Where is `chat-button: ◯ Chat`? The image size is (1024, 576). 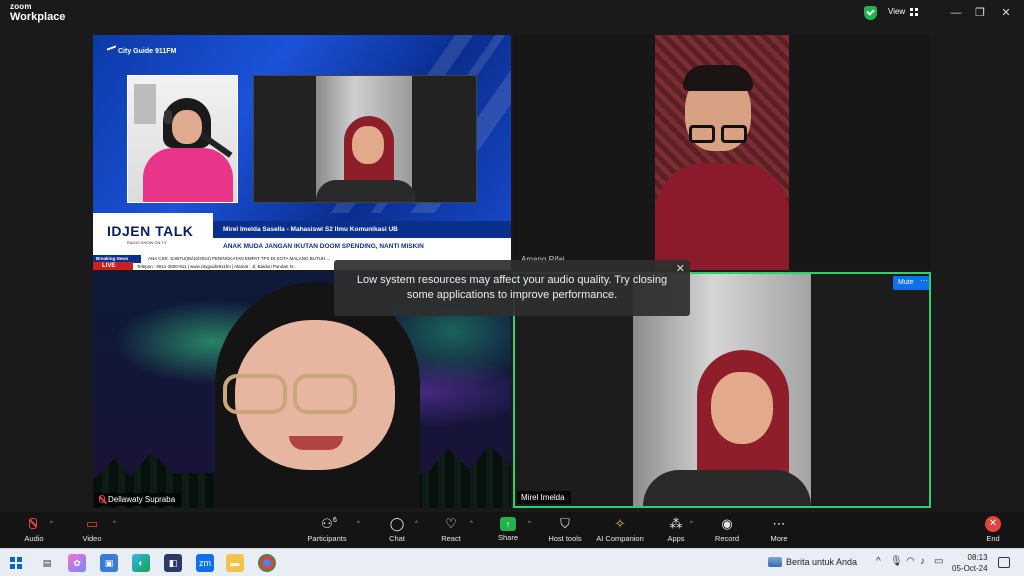 chat-button: ◯ Chat is located at coordinates (397, 529).